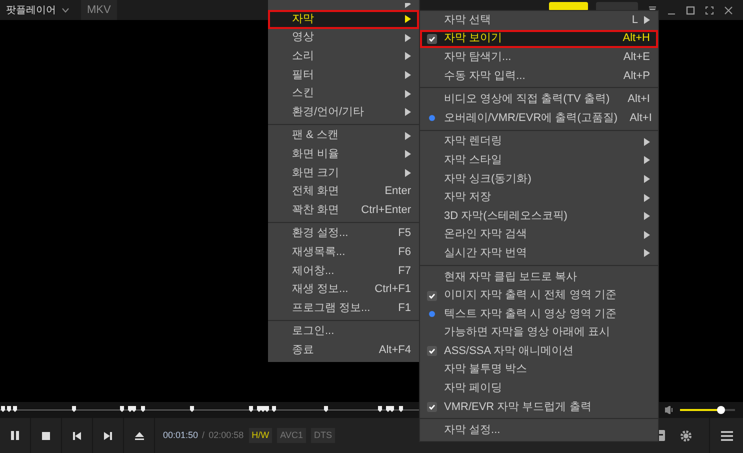 This screenshot has height=453, width=743. Describe the element at coordinates (726, 435) in the screenshot. I see `menu-icon` at that location.